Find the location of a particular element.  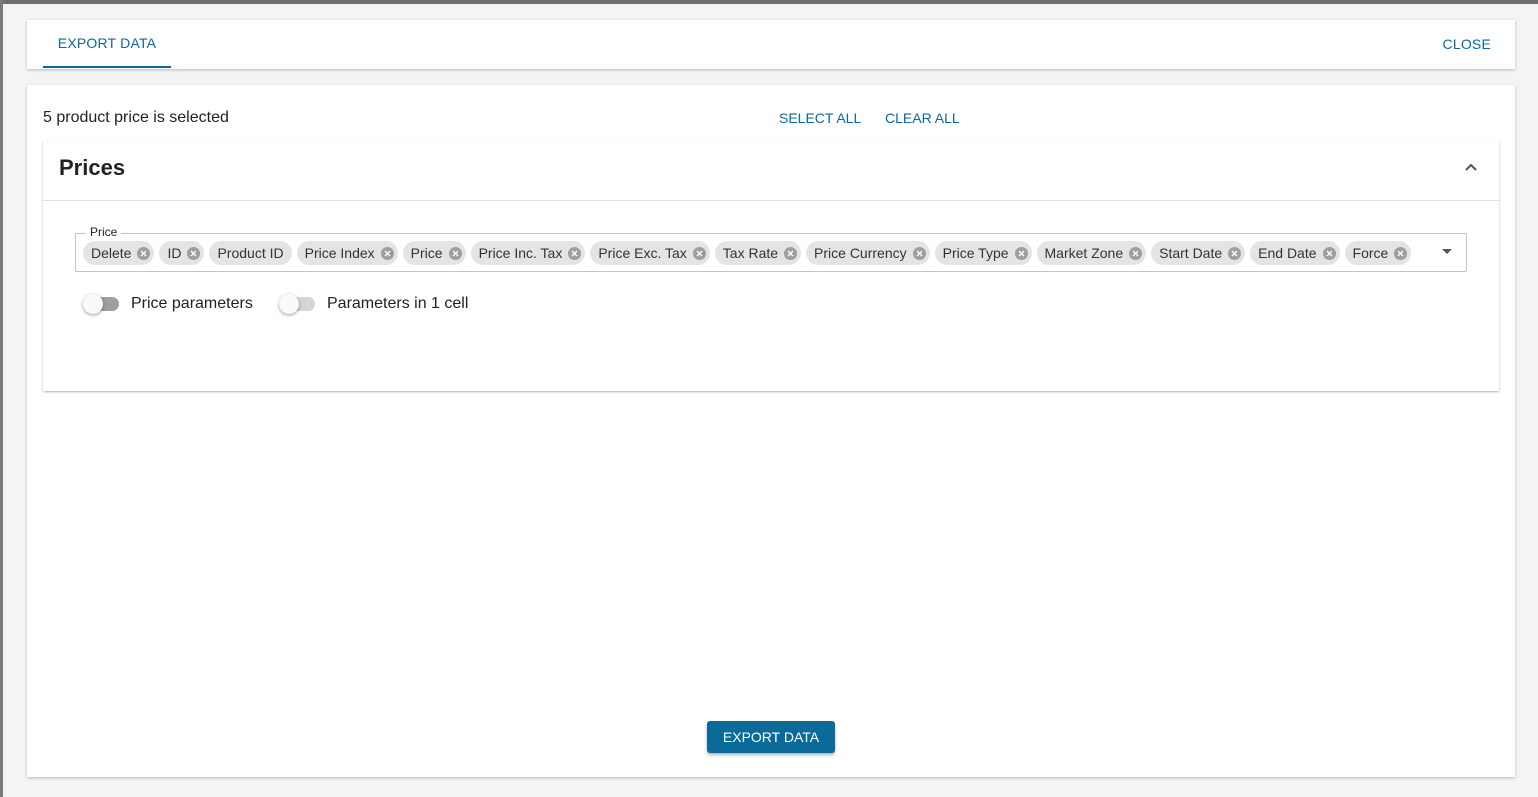

chip-item: Market Zone is located at coordinates (1091, 253).